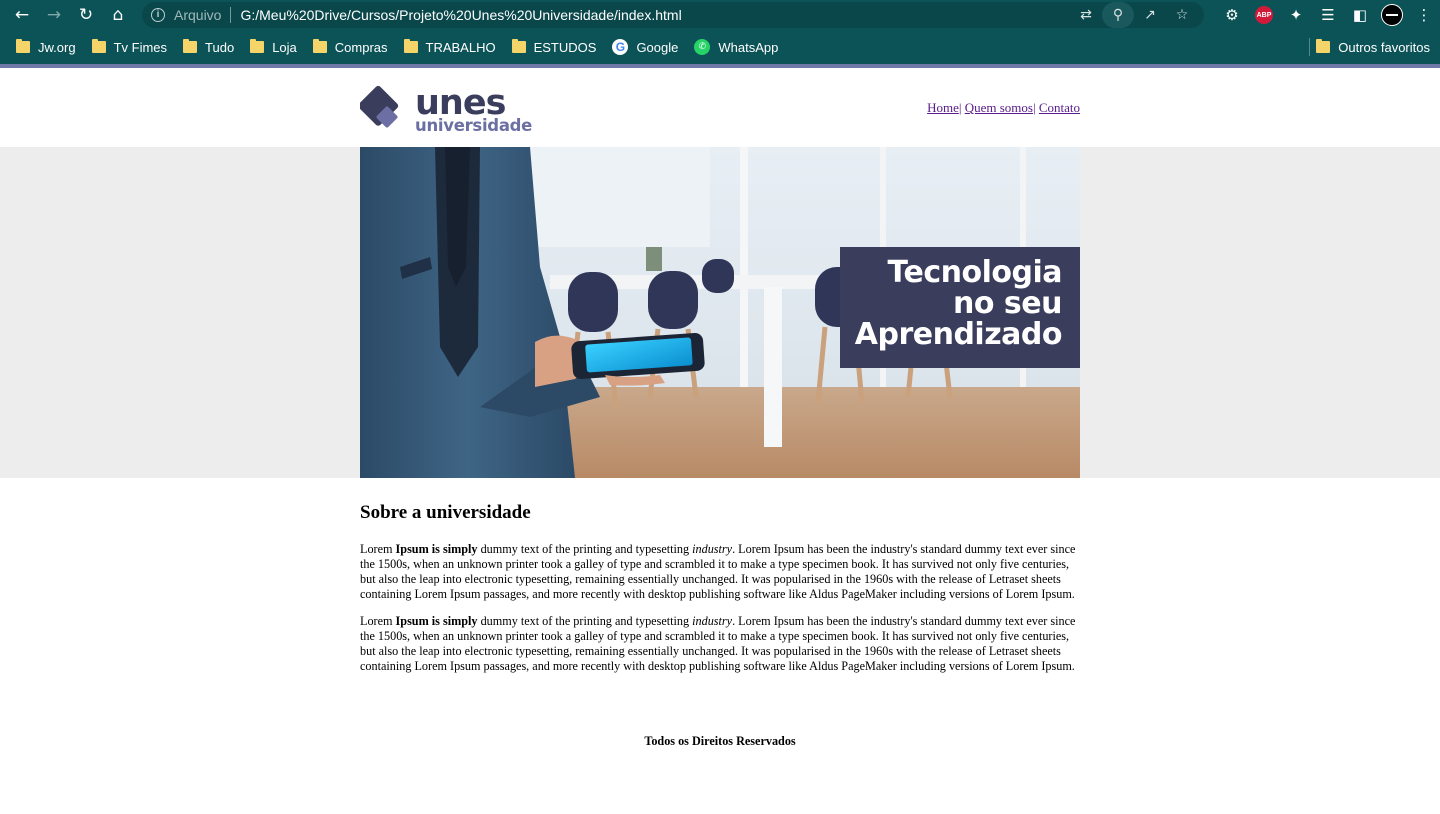 The image size is (1440, 814). I want to click on nav-link-about: Quem somos, so click(999, 107).